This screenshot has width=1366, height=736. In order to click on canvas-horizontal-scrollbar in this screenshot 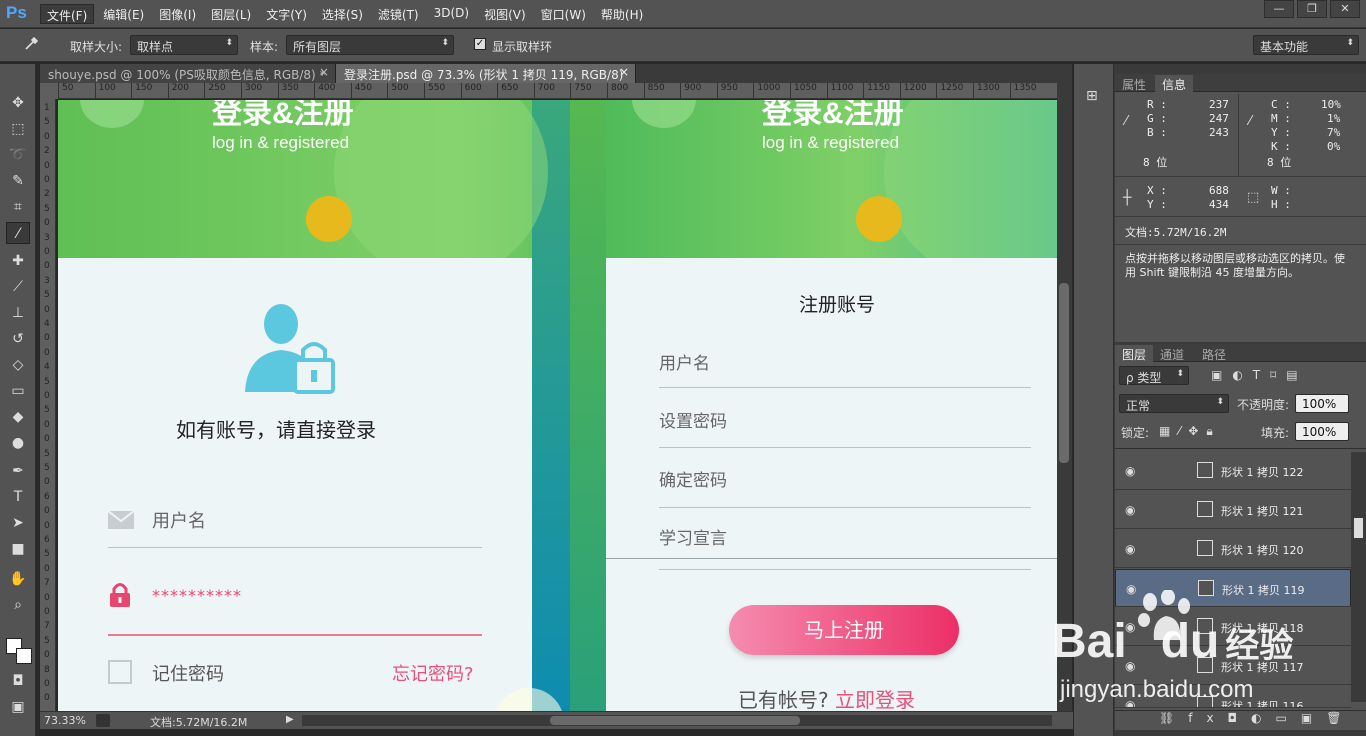, I will do `click(677, 720)`.